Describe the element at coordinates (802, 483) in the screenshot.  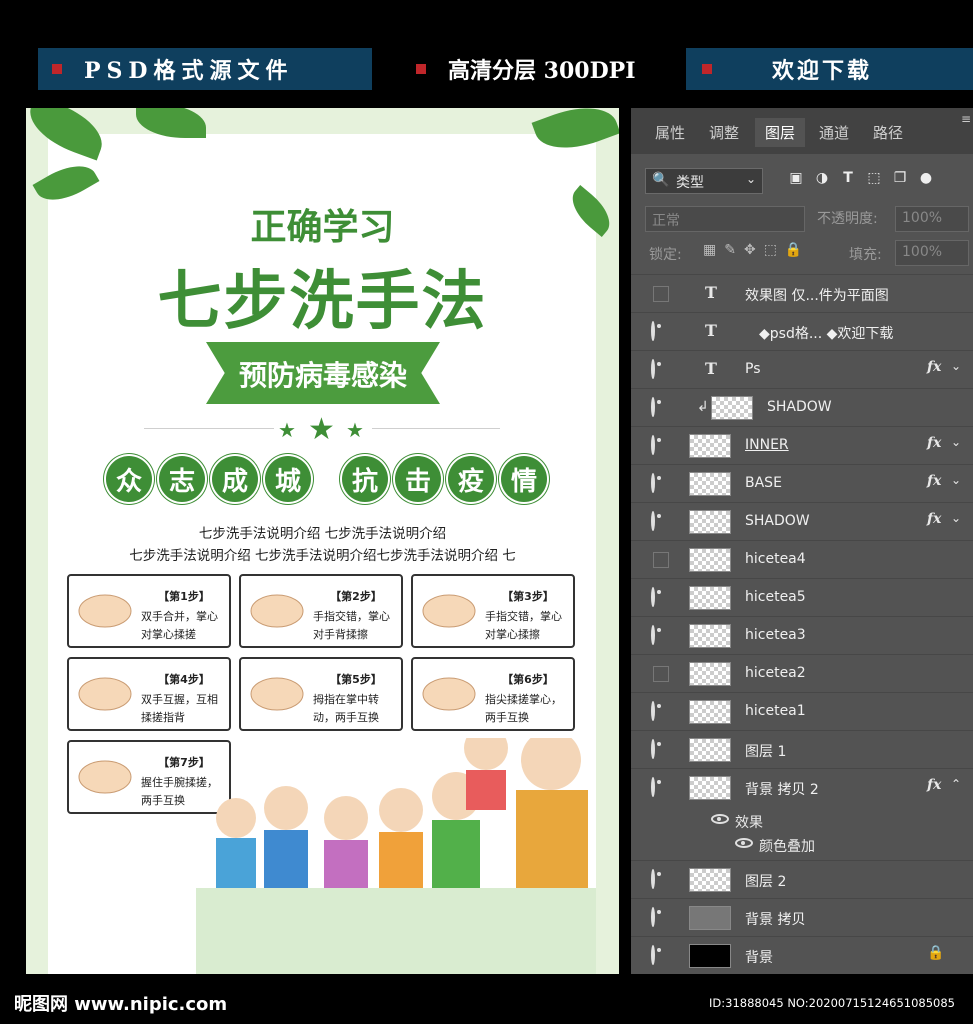
I see `layer-row: BASE fx ⌄` at that location.